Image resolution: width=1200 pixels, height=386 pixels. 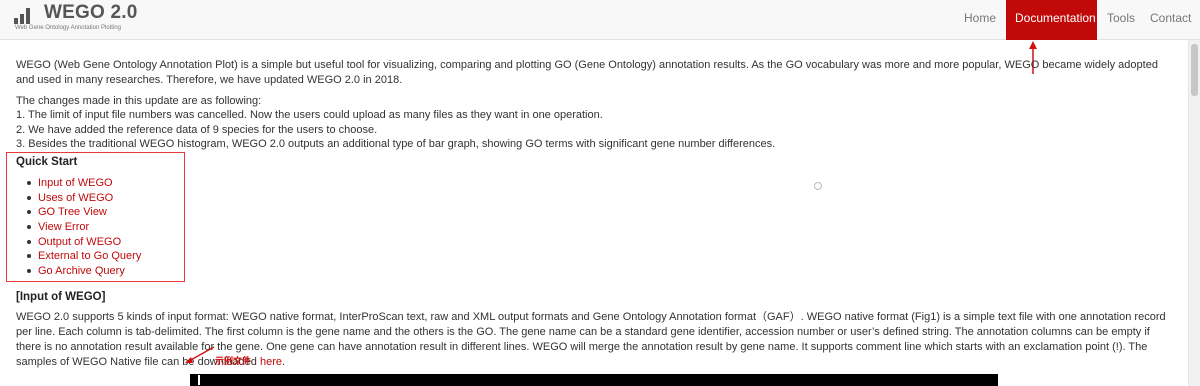 I want to click on quick-start-link-external: External to Go Query, so click(x=89, y=256).